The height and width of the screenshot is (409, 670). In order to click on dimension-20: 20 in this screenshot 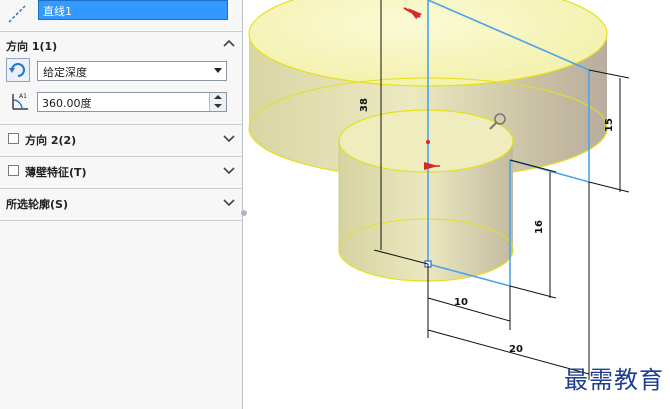, I will do `click(516, 349)`.